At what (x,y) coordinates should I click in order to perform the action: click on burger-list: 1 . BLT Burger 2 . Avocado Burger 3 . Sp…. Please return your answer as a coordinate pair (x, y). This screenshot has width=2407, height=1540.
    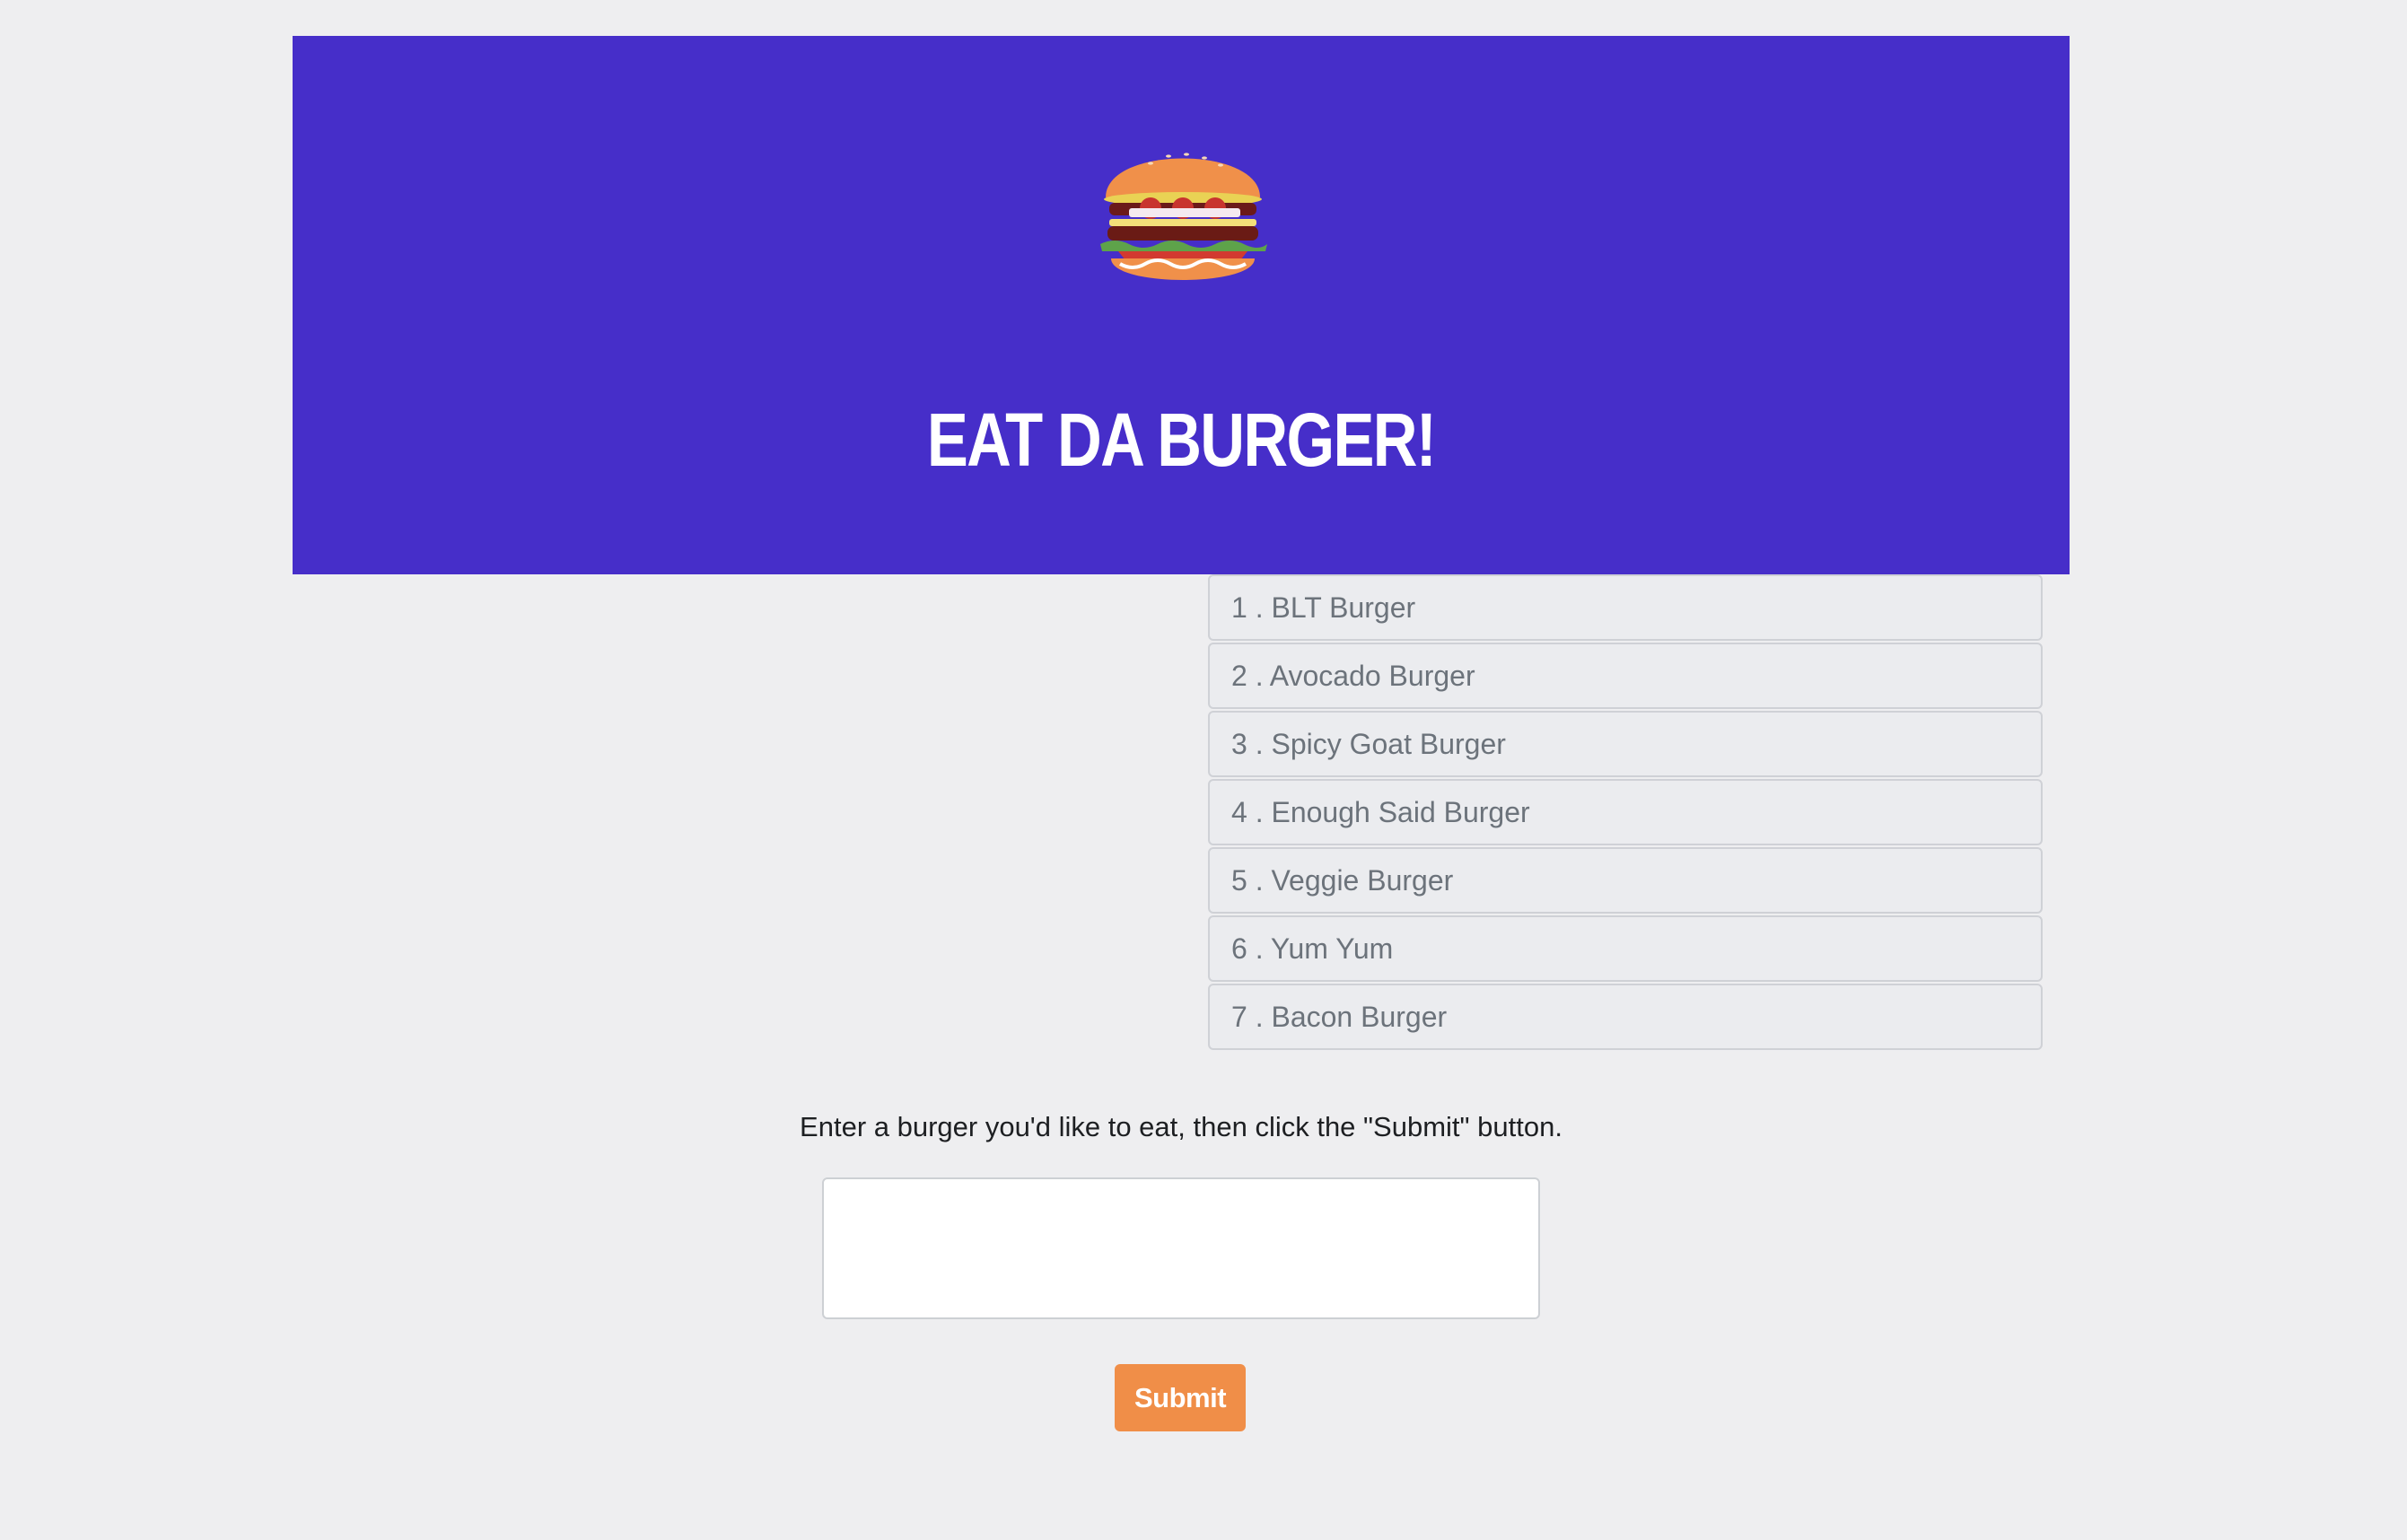
    Looking at the image, I should click on (1625, 813).